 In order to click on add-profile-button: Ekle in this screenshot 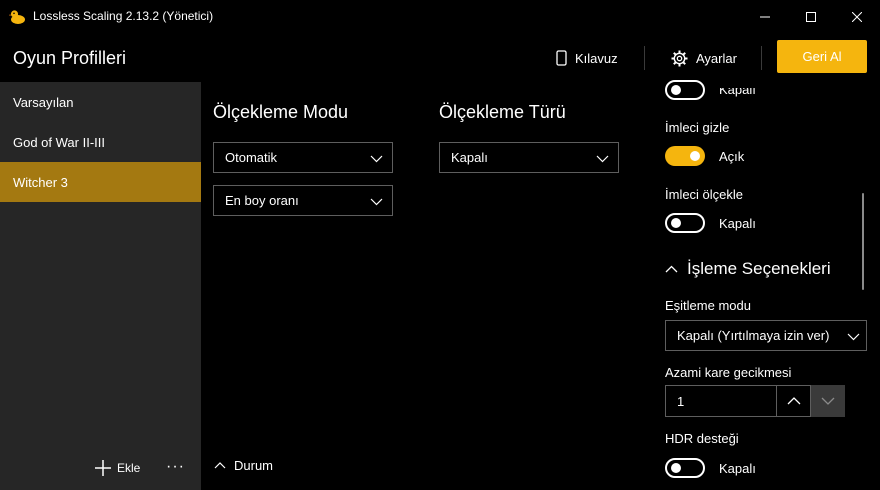, I will do `click(117, 468)`.